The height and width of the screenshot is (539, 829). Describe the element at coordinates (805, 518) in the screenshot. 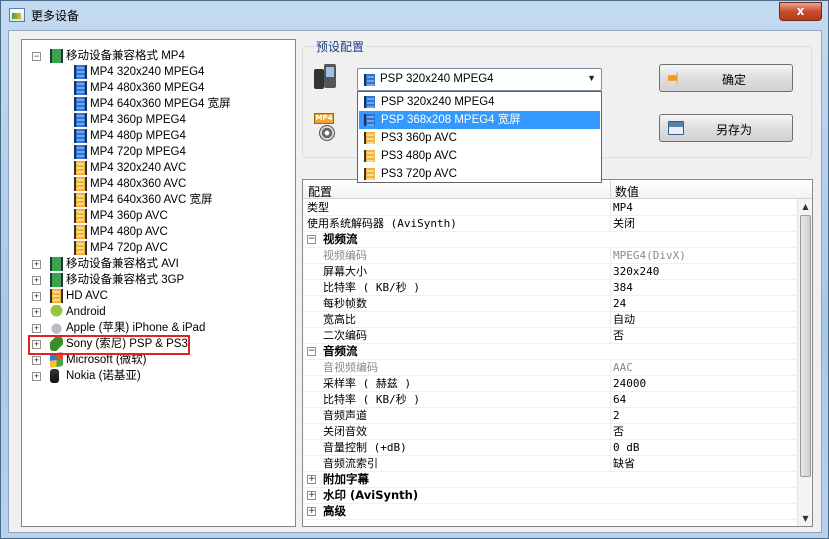

I see `scroll-down-icon: ▼` at that location.